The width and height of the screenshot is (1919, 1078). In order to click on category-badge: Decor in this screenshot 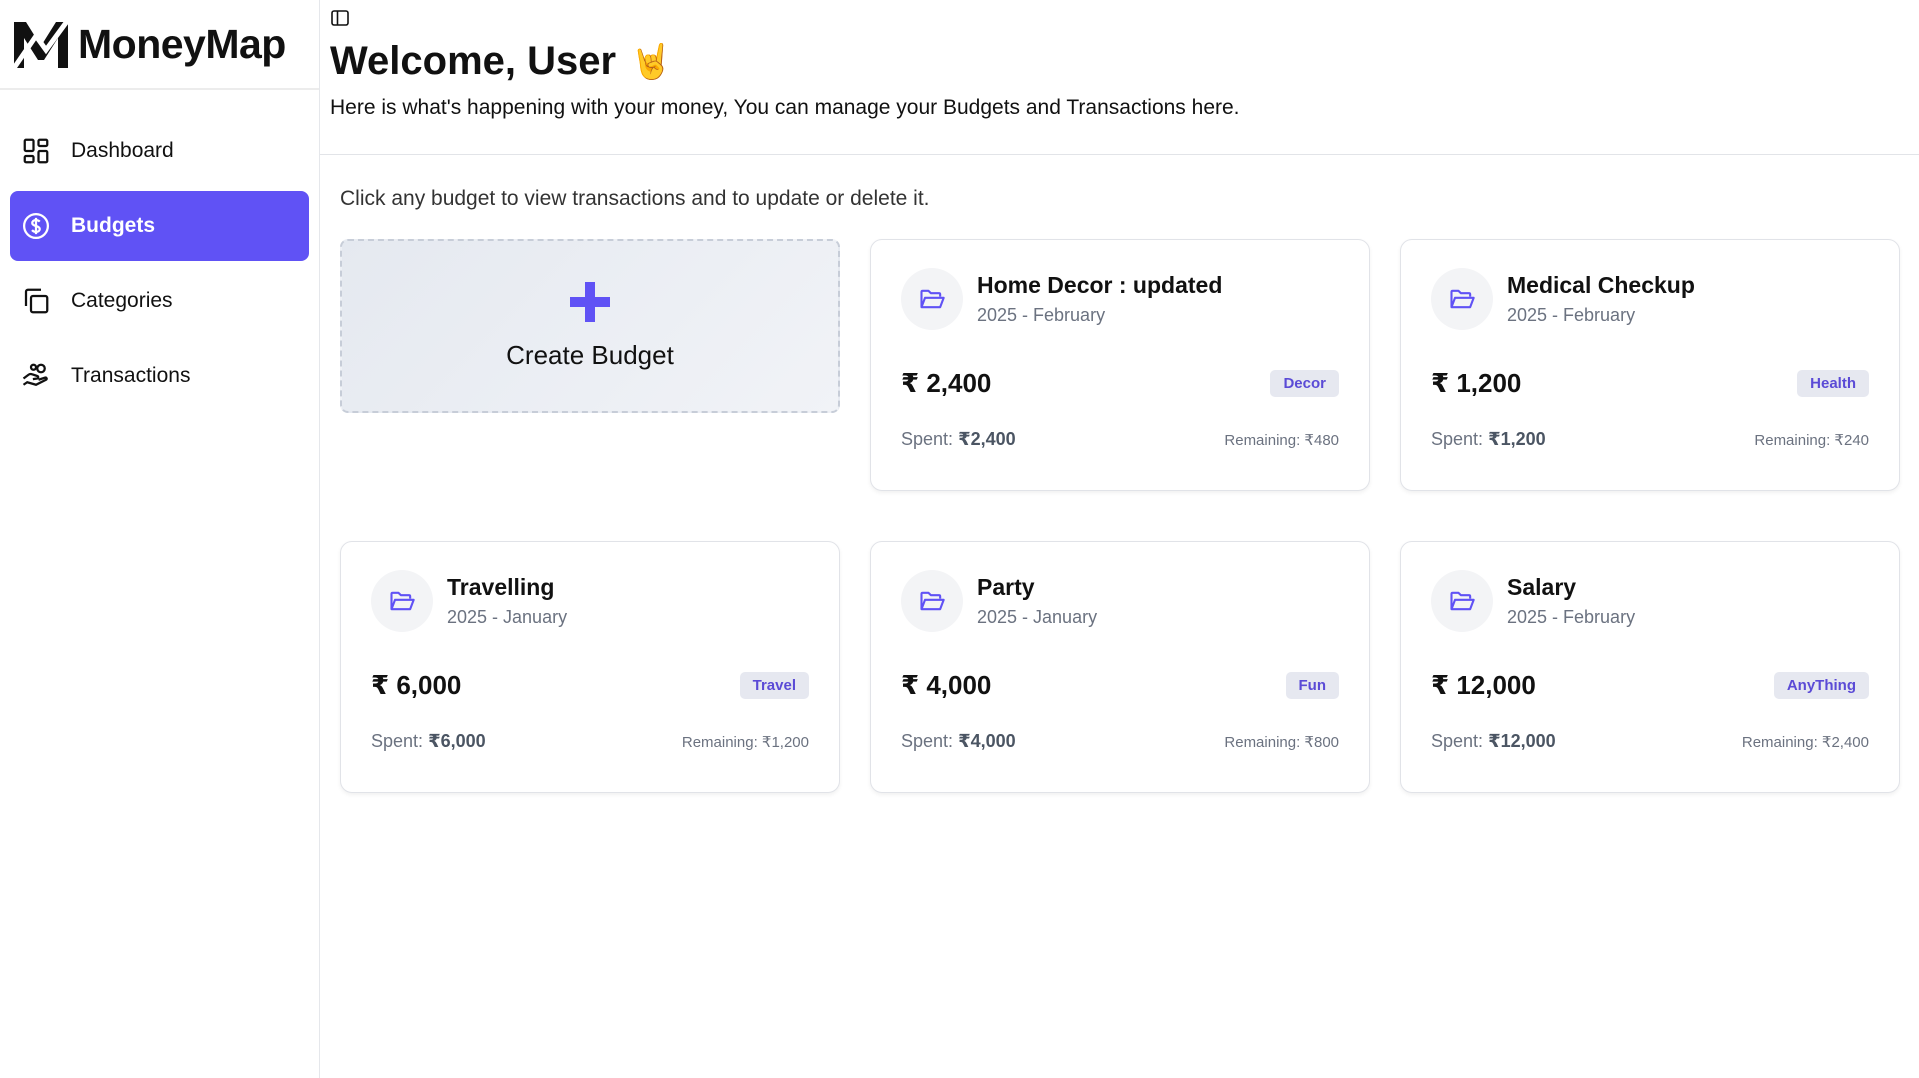, I will do `click(1304, 383)`.